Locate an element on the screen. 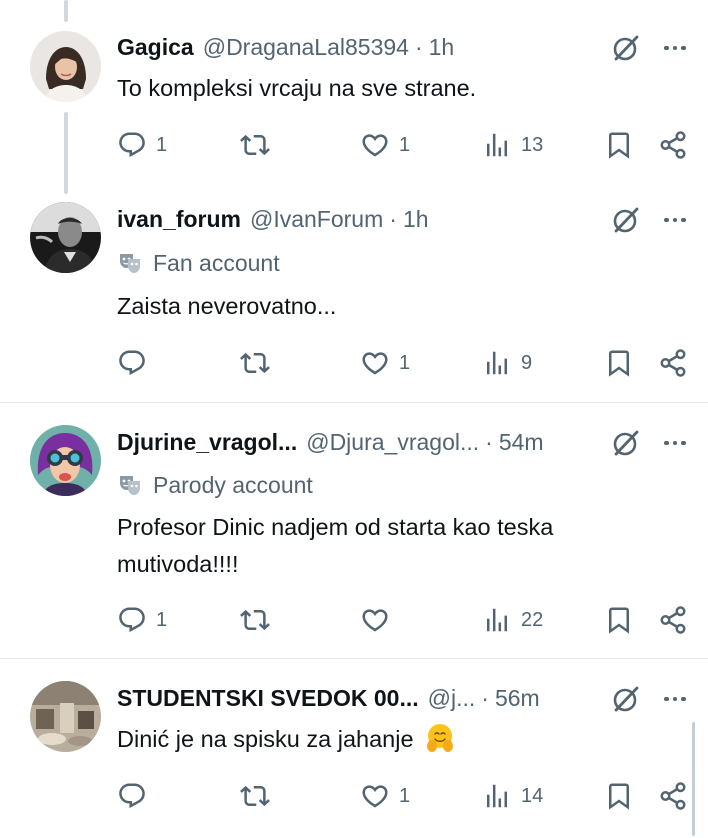 This screenshot has height=838, width=708. view-count: 14 is located at coordinates (532, 795).